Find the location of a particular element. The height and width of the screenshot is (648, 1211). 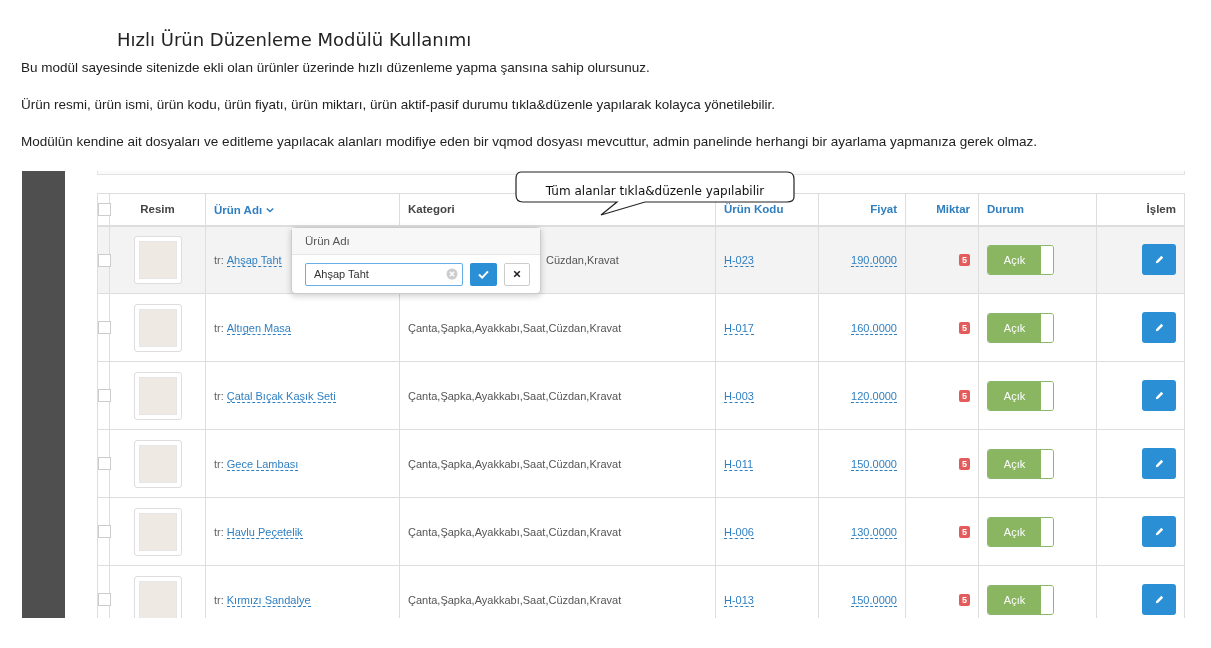

product-name-link: Gece Lambası is located at coordinates (262, 464).